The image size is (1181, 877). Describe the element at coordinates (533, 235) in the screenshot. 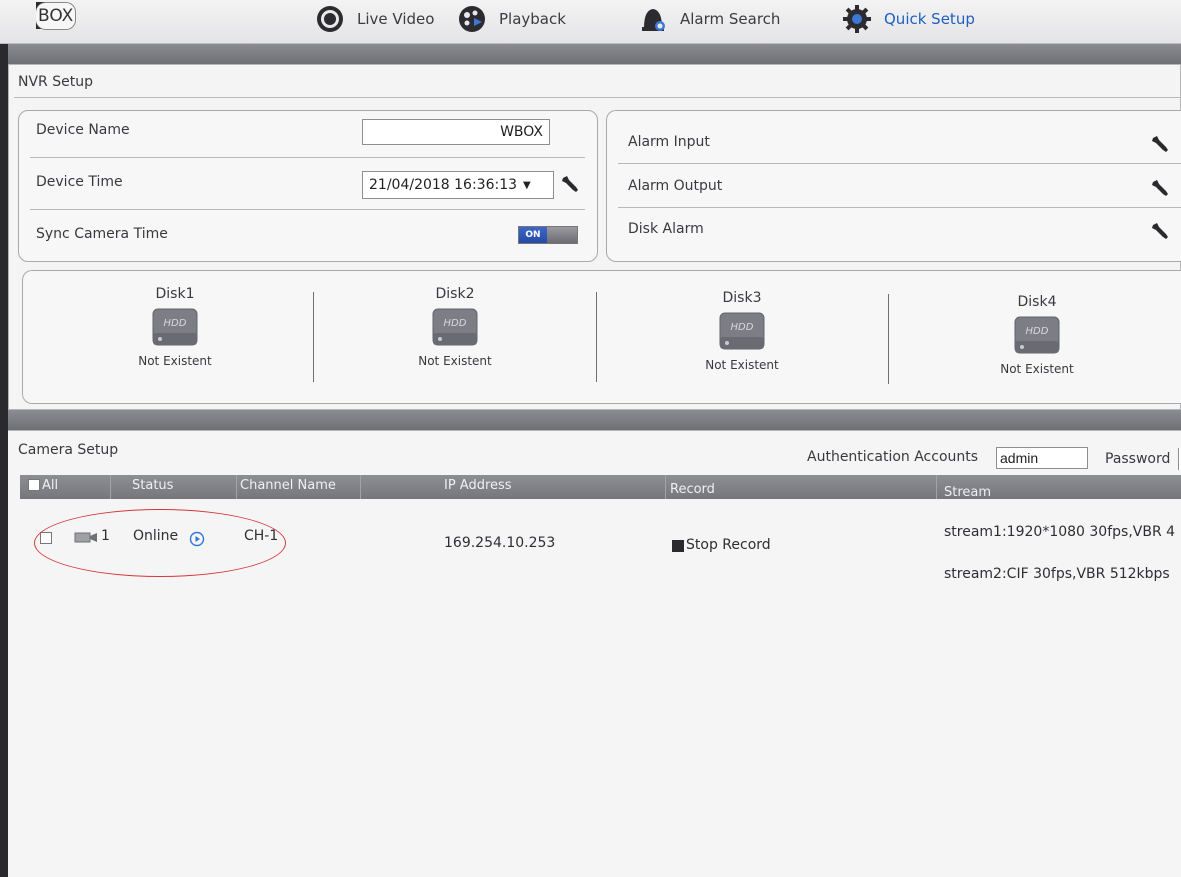

I see `toggle-on-label: ON` at that location.